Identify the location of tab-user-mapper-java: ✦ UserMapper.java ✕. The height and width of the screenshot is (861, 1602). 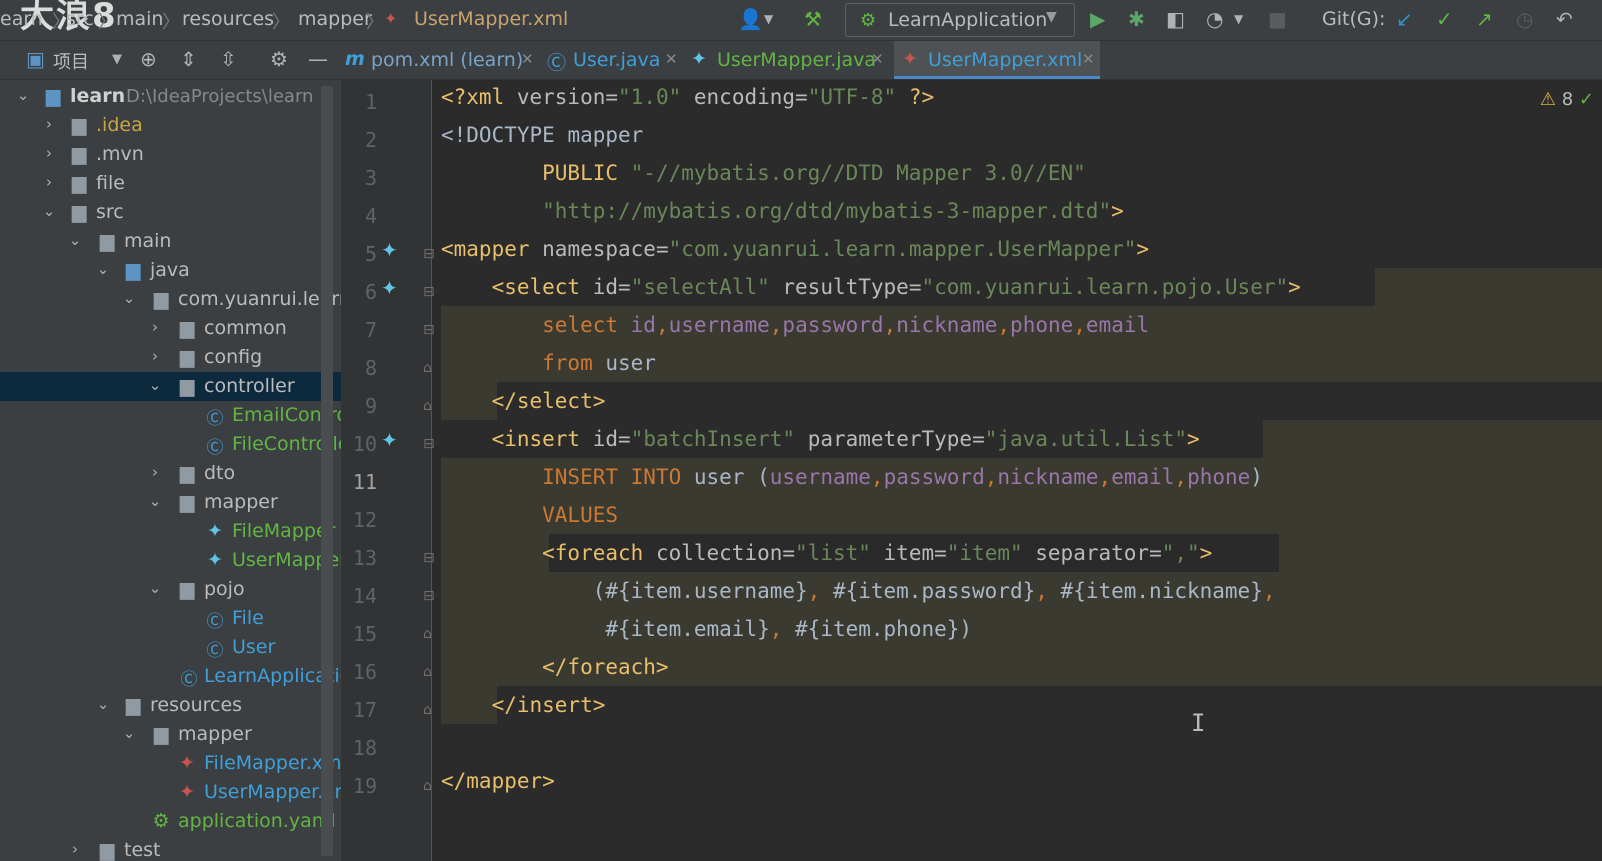
(789, 60).